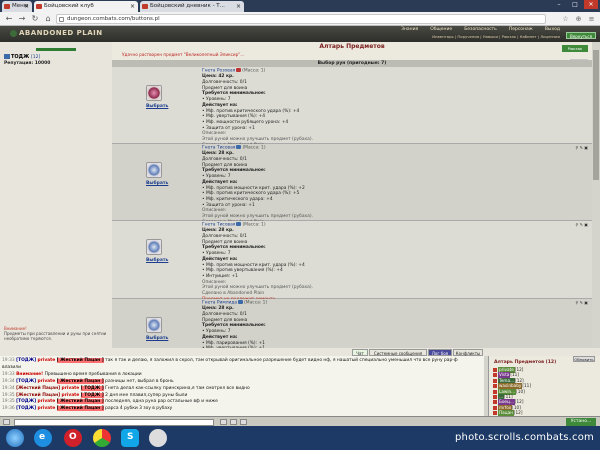 The height and width of the screenshot is (450, 600). I want to click on rune-mass: (Масса: 1), so click(256, 303).